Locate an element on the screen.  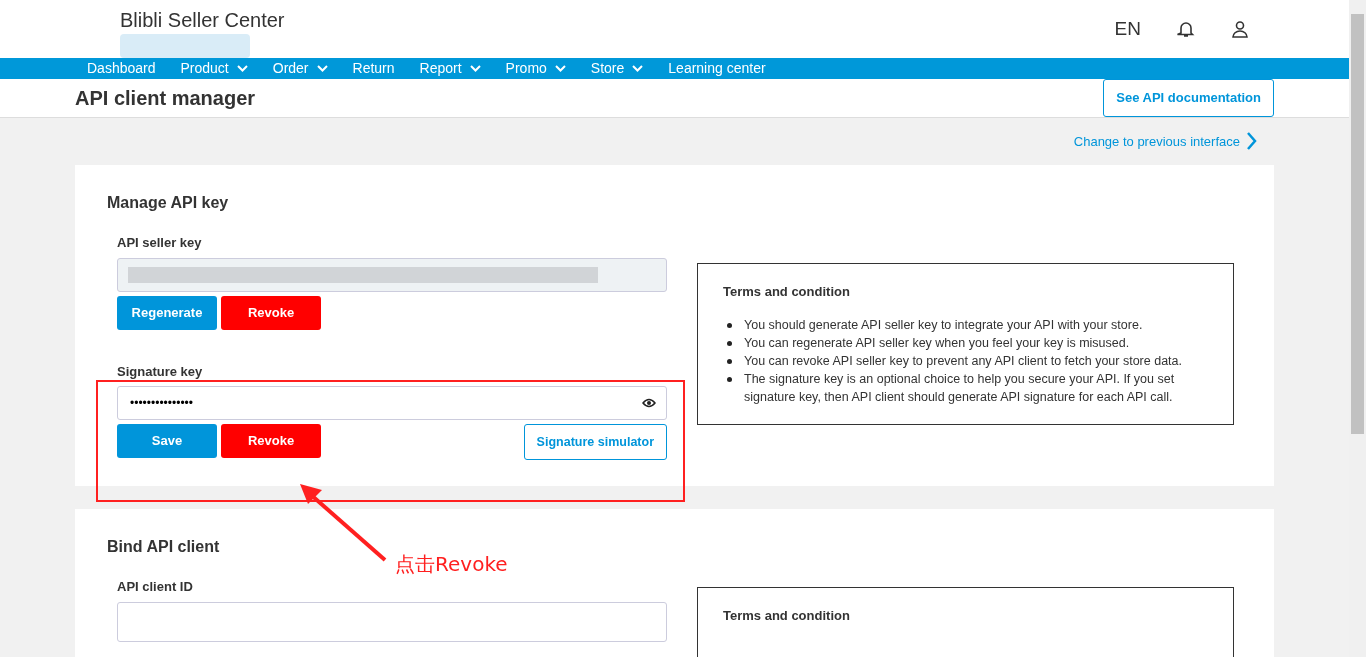
previous-interface-link: Change to previous interface is located at coordinates (1165, 141).